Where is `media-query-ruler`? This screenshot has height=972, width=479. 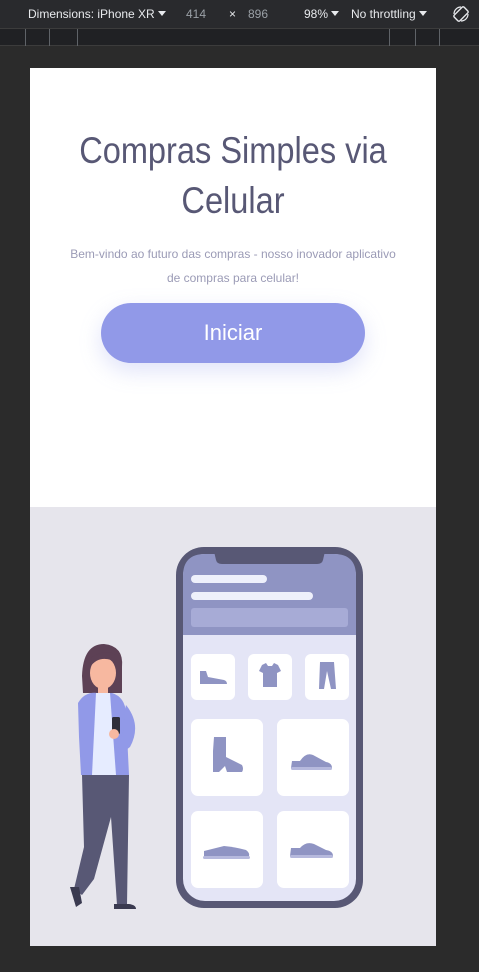 media-query-ruler is located at coordinates (239, 37).